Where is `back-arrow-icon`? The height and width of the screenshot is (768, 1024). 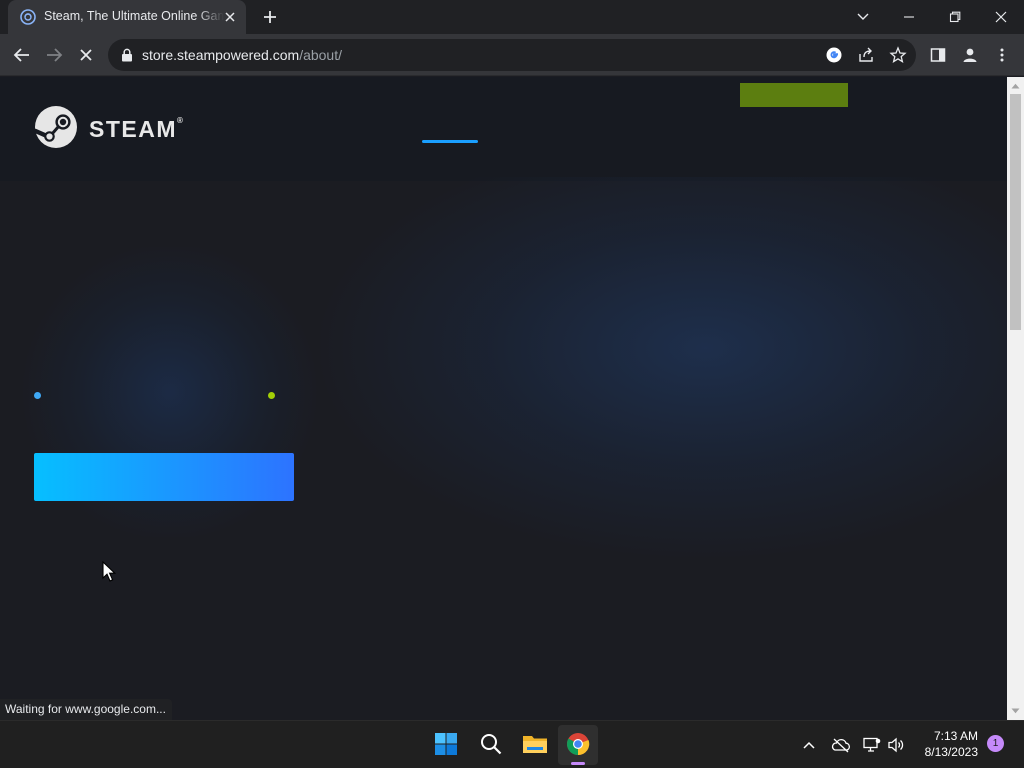
back-arrow-icon is located at coordinates (22, 55).